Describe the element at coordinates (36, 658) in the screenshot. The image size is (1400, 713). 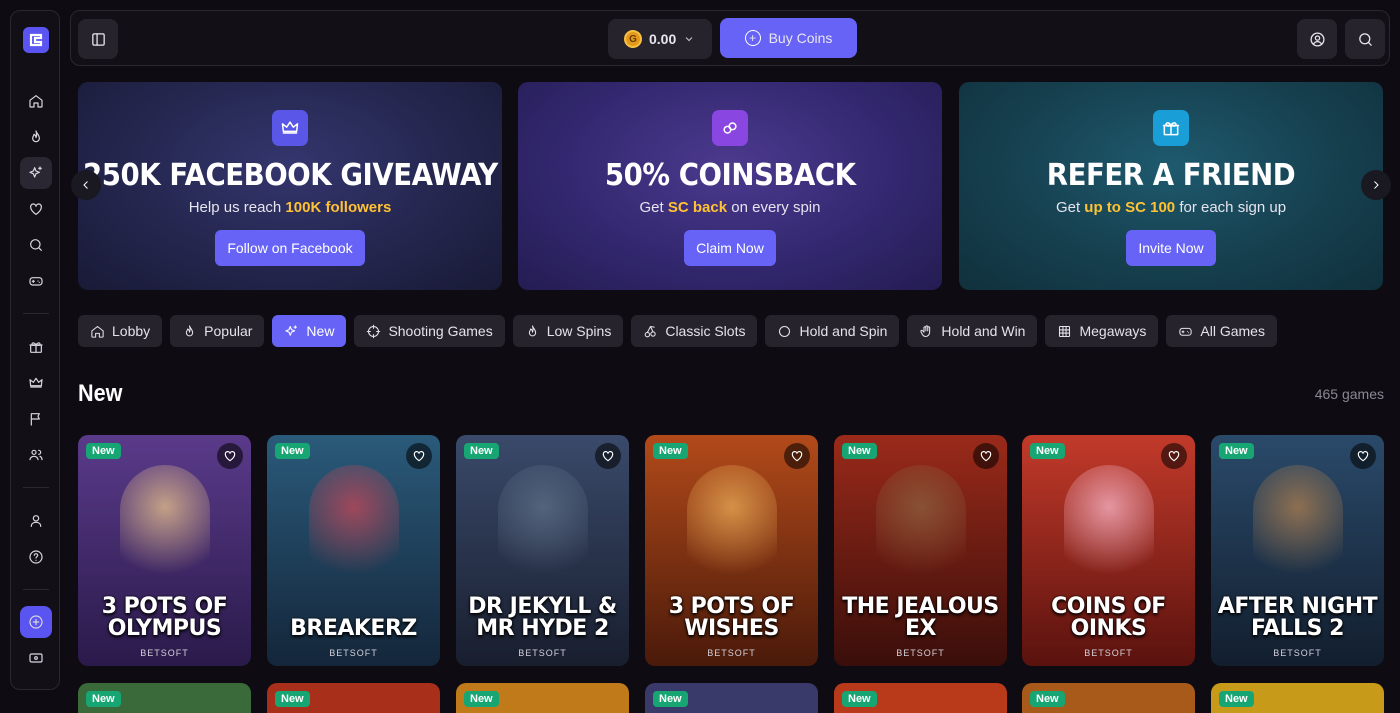
I see `wallet-icon` at that location.